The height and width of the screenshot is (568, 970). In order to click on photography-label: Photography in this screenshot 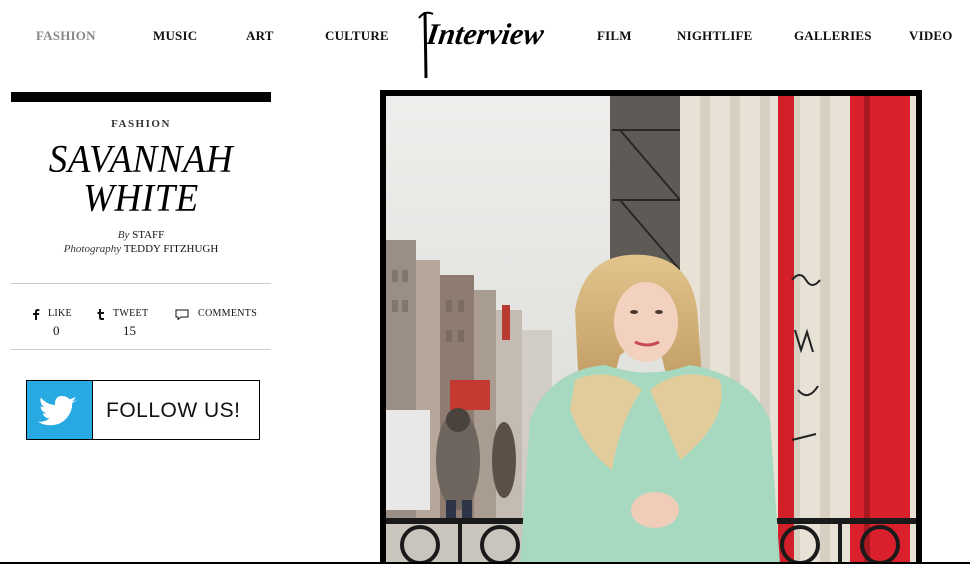, I will do `click(92, 249)`.